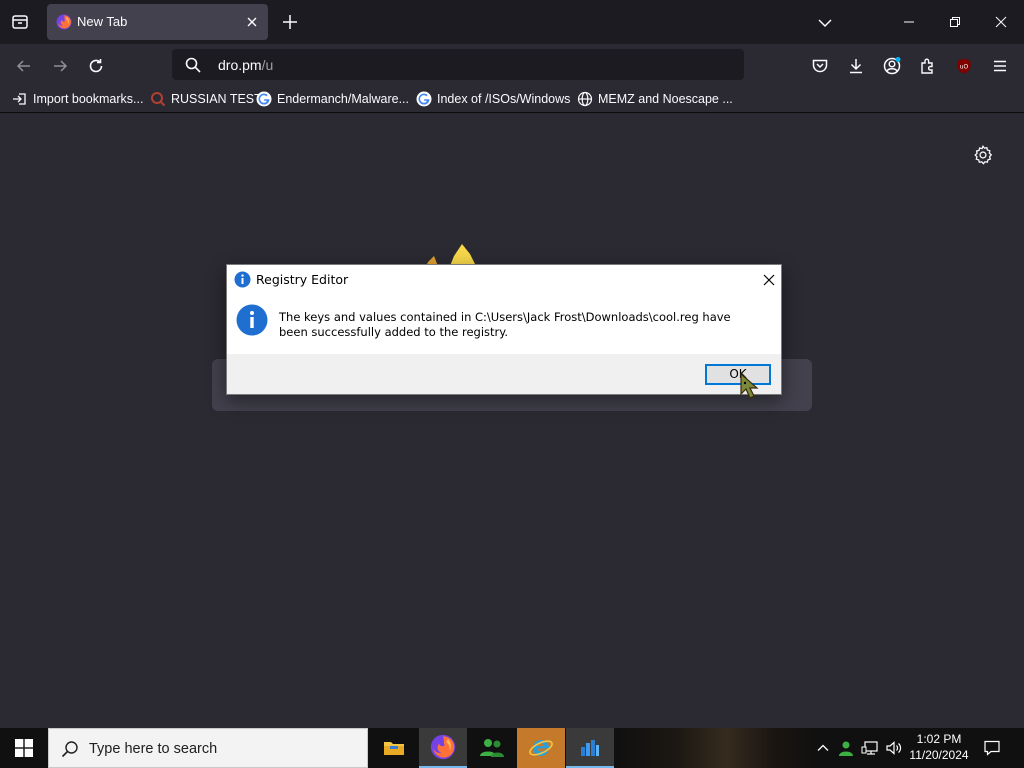  Describe the element at coordinates (585, 99) in the screenshot. I see `globe-icon` at that location.